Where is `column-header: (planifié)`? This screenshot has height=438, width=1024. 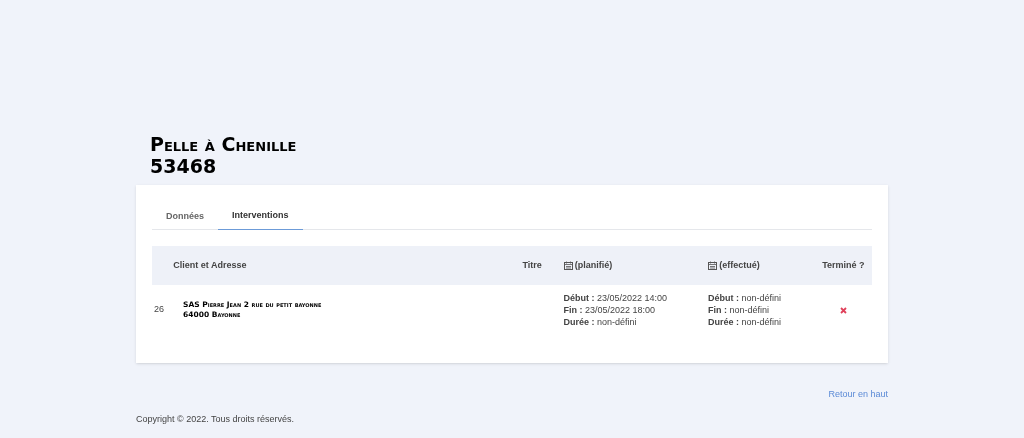
column-header: (planifié) is located at coordinates (593, 265).